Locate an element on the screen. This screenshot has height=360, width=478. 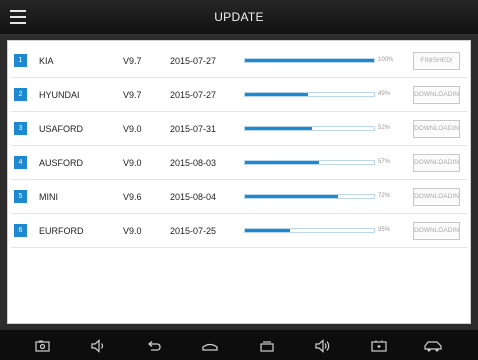
version-label: V9.6 is located at coordinates (132, 197).